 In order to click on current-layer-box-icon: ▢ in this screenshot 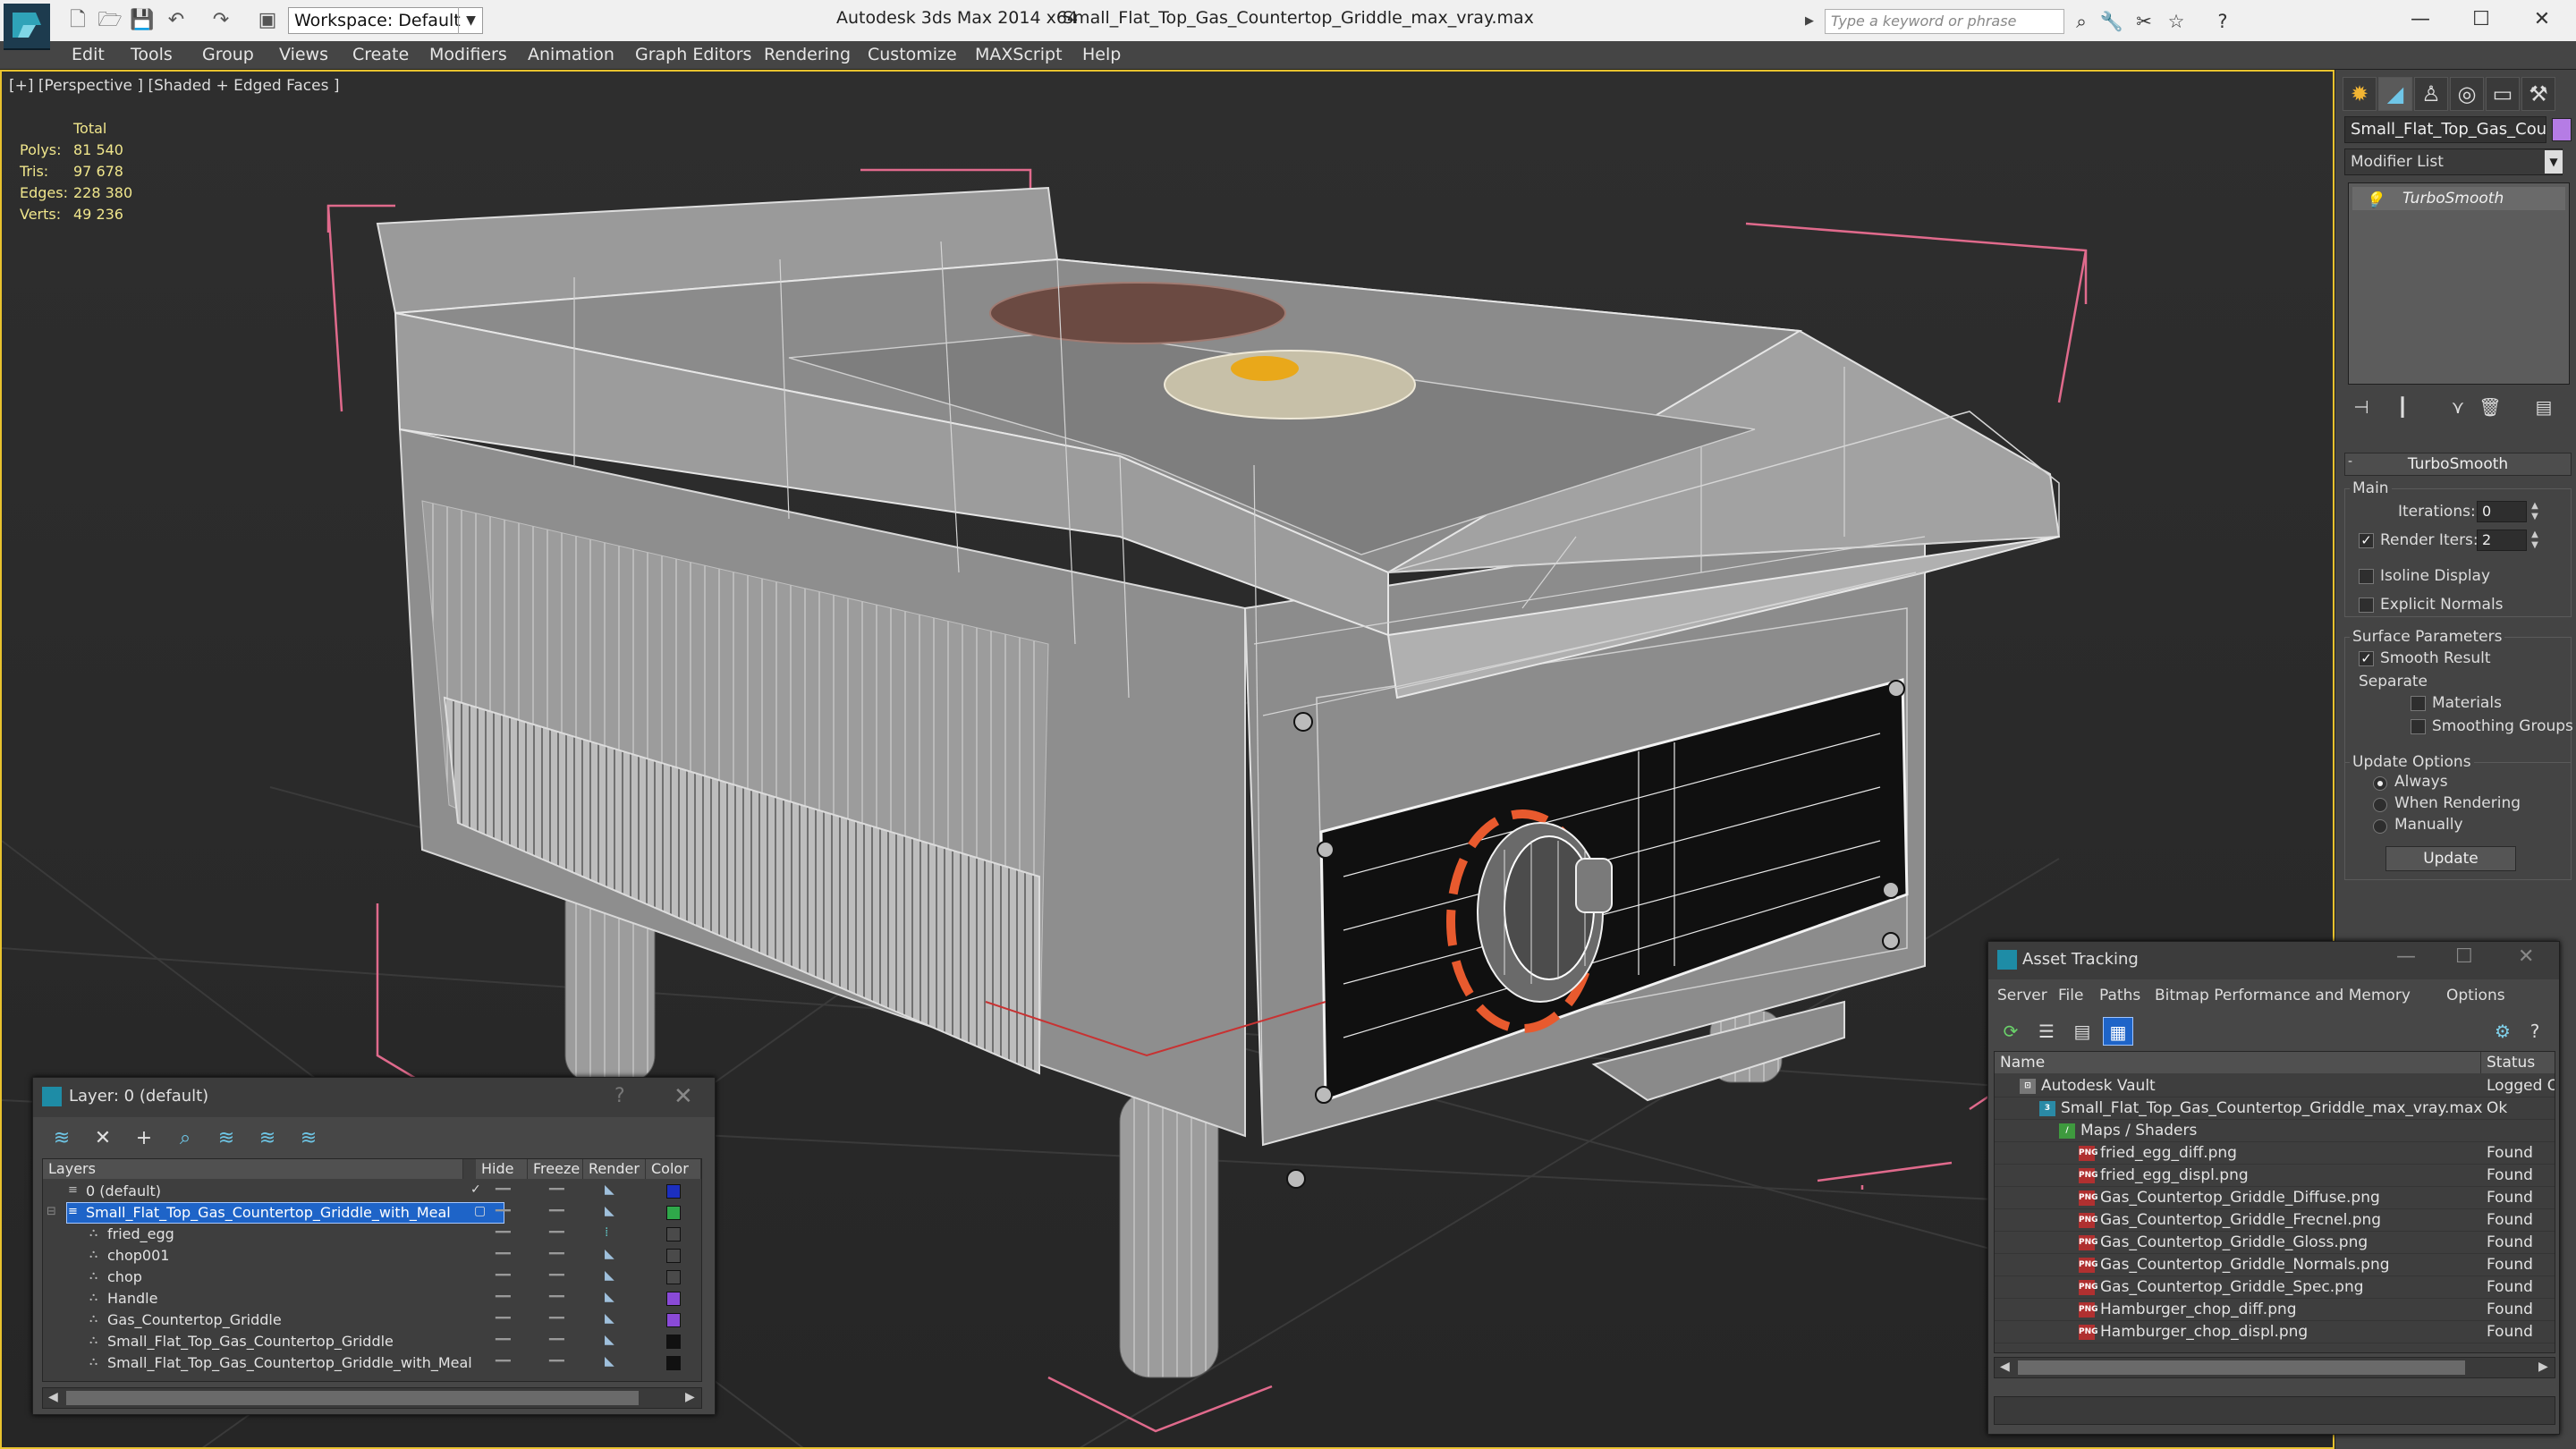, I will do `click(480, 1211)`.